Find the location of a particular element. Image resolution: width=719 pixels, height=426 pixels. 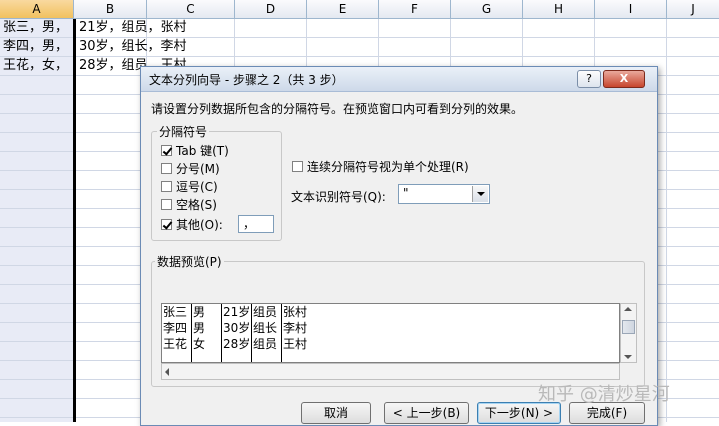

preview-cell: 王村 is located at coordinates (295, 344).